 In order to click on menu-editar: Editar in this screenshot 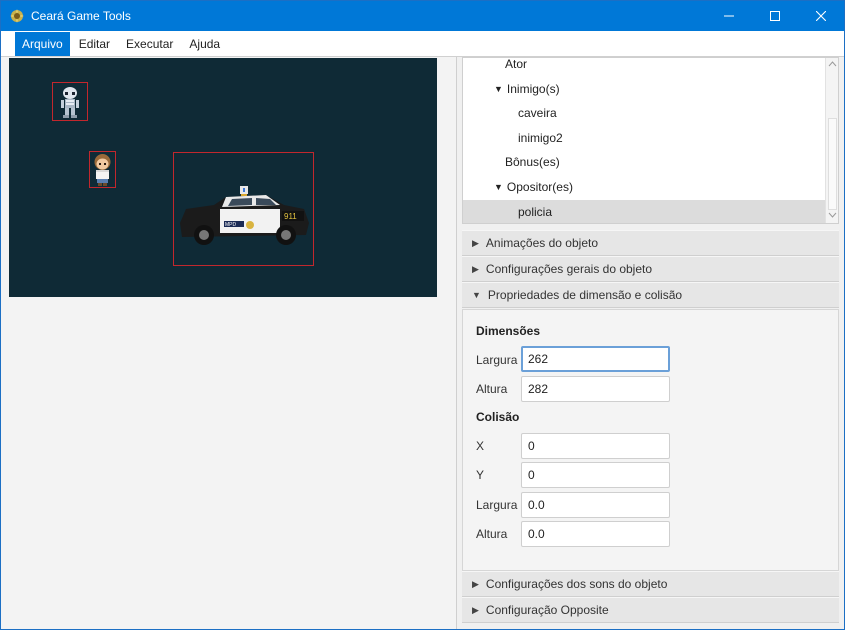, I will do `click(94, 44)`.